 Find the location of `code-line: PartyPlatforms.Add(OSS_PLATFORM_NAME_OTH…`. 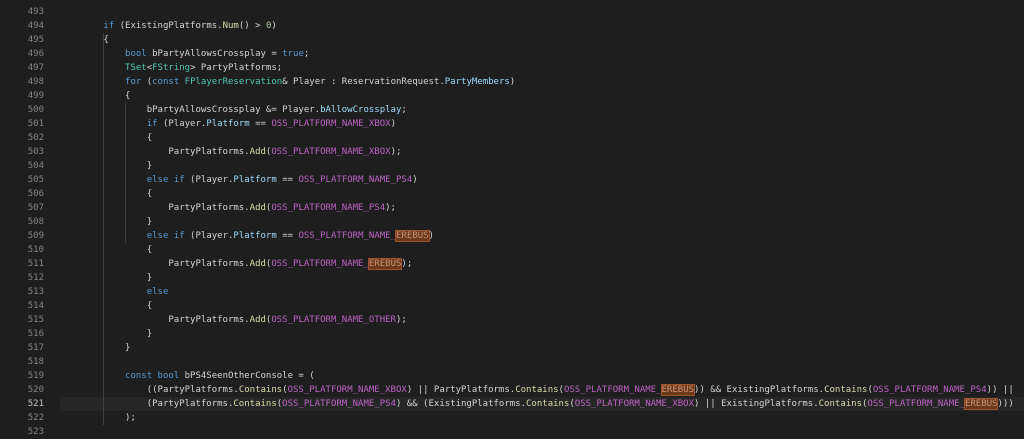

code-line: PartyPlatforms.Add(OSS_PLATFORM_NAME_OTH… is located at coordinates (542, 320).